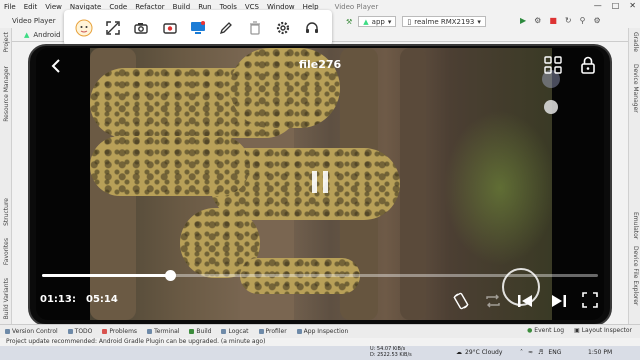 This screenshot has height=360, width=640. I want to click on camera-icon, so click(141, 28).